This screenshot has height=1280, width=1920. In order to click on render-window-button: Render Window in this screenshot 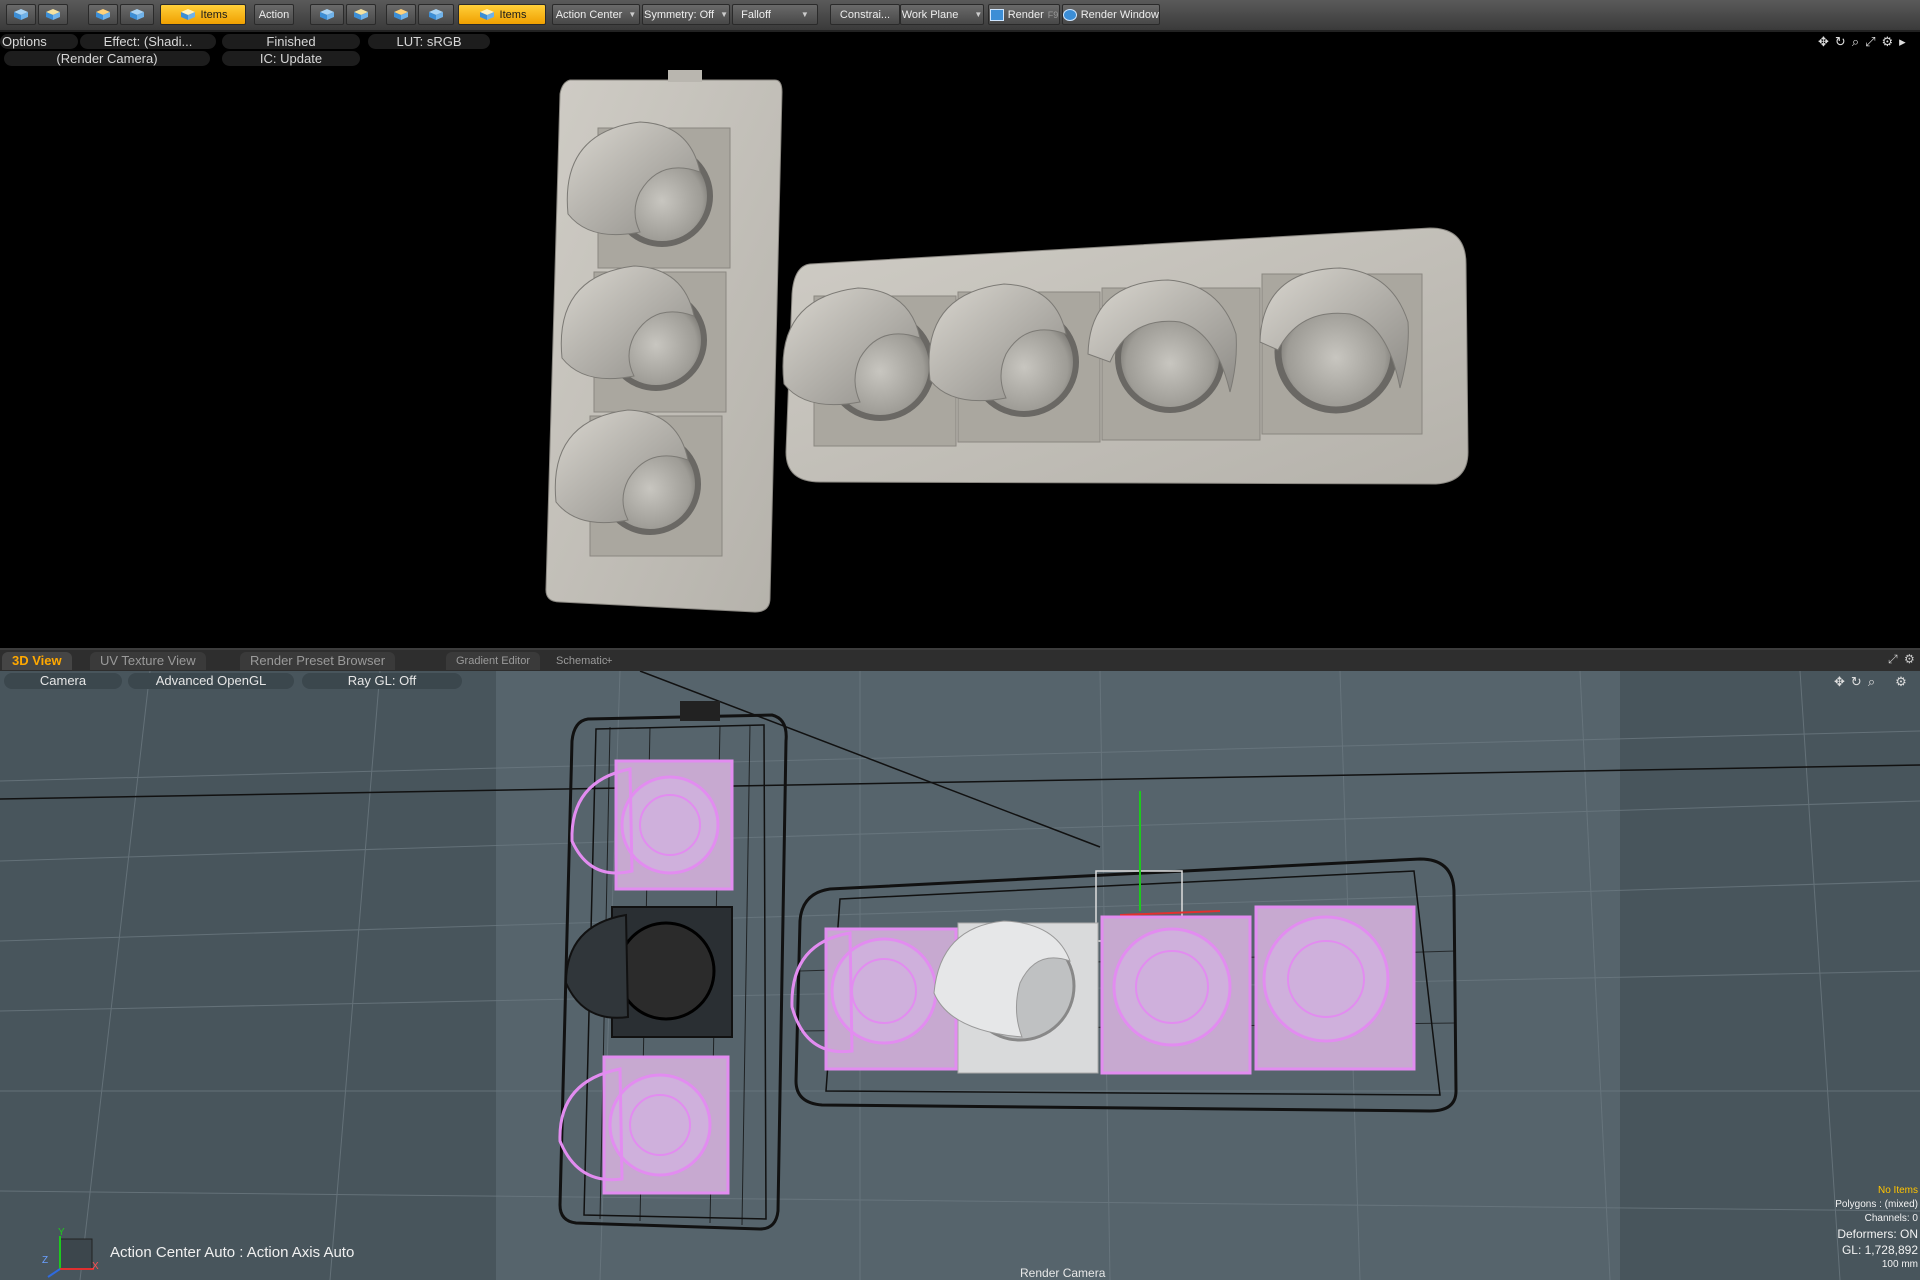, I will do `click(1111, 14)`.